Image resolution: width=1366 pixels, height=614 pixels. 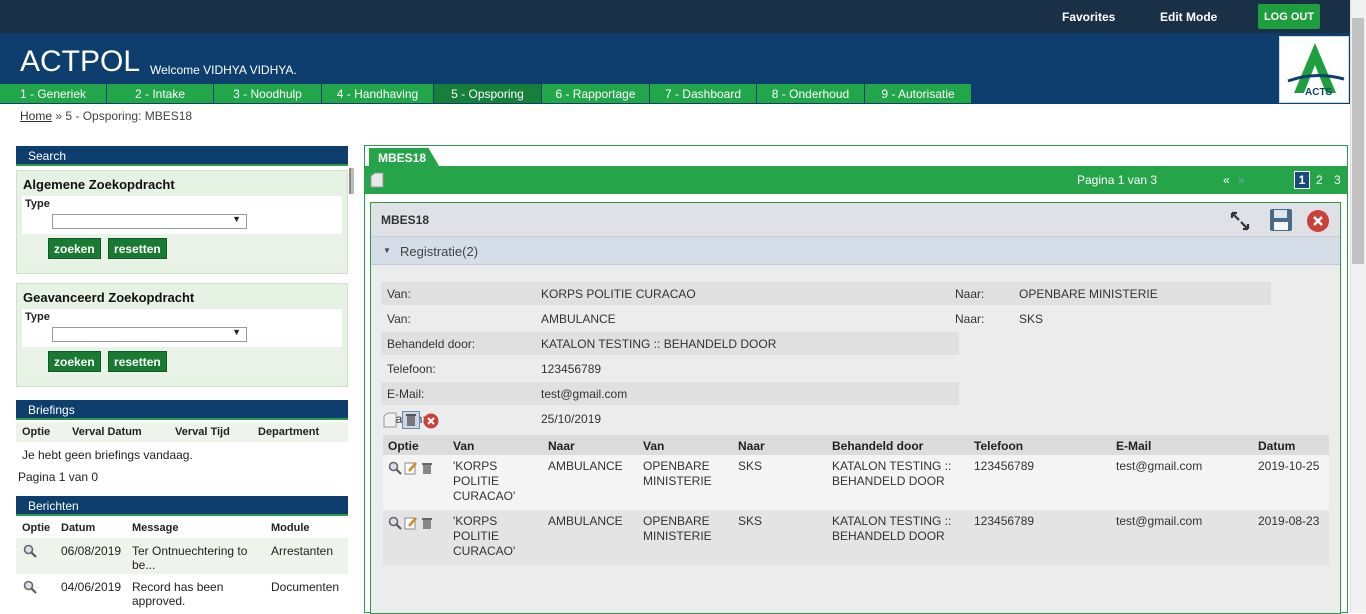 I want to click on expand-icon, so click(x=1240, y=222).